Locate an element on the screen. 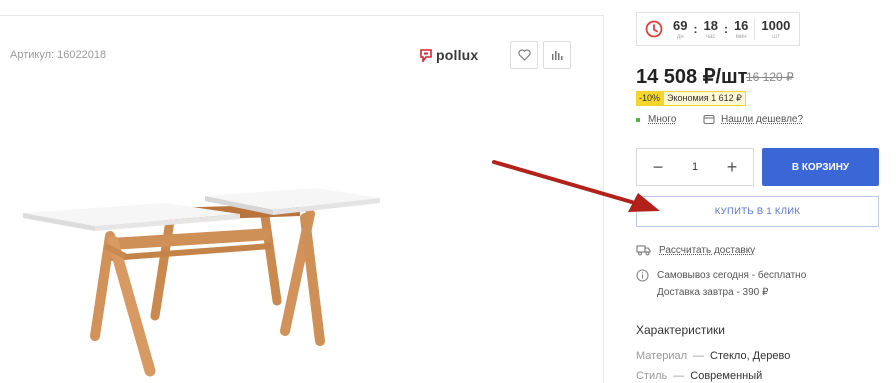 The height and width of the screenshot is (383, 896). timer-minutes: 16 мин is located at coordinates (741, 29).